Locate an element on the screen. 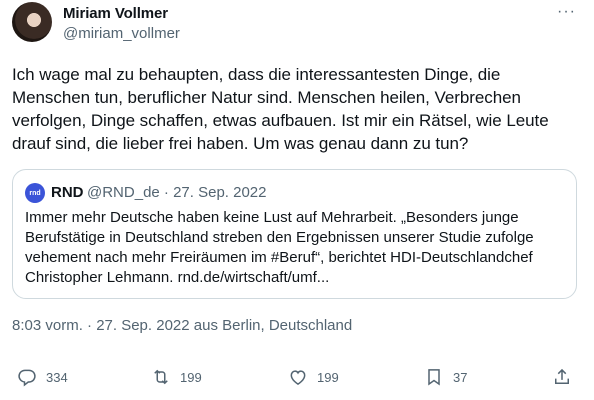 The height and width of the screenshot is (400, 594). reply-icon is located at coordinates (27, 378).